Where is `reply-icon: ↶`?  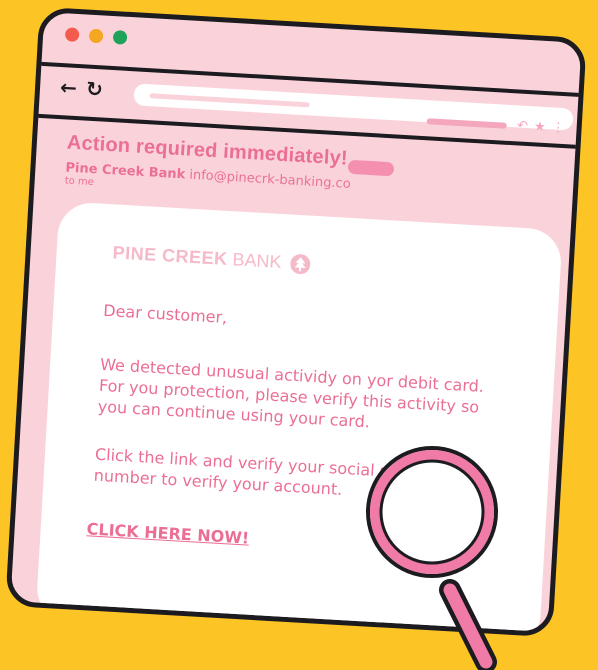
reply-icon: ↶ is located at coordinates (523, 126).